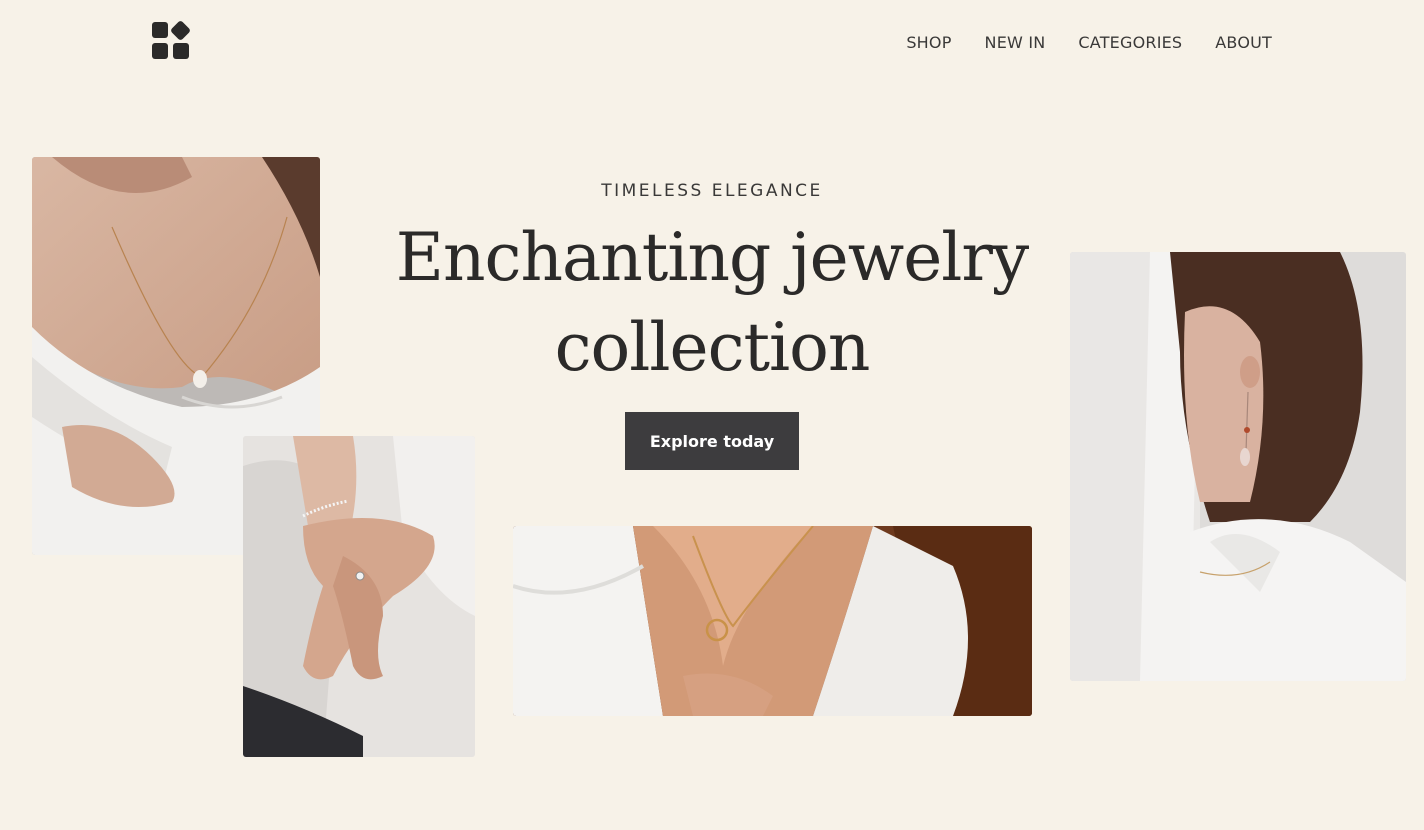  I want to click on logo-diamond, so click(180, 30).